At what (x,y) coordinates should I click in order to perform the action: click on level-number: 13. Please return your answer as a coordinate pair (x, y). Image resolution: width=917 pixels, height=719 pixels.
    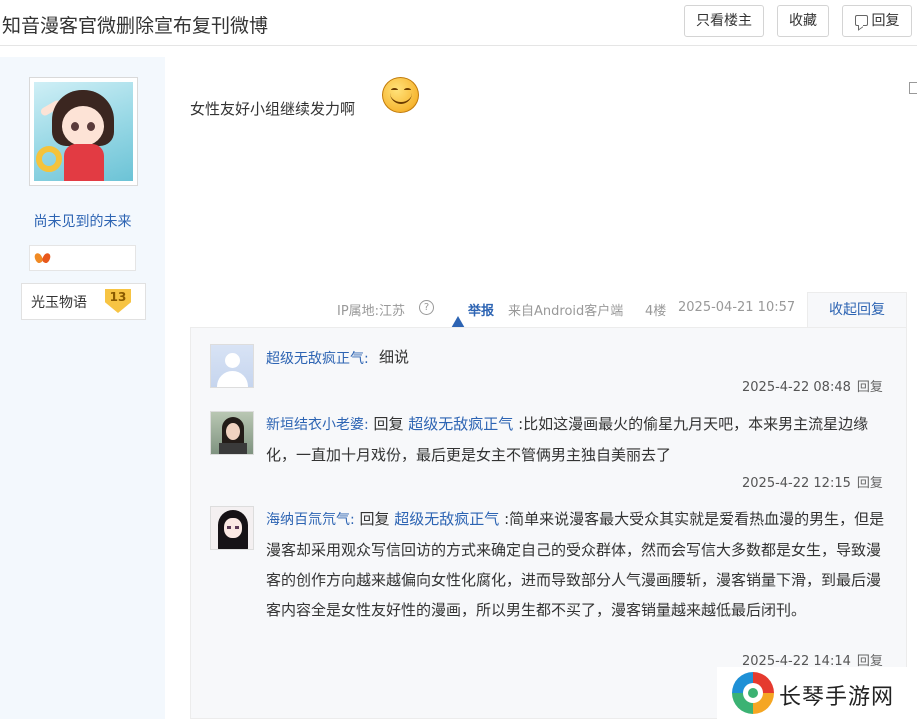
    Looking at the image, I should click on (118, 297).